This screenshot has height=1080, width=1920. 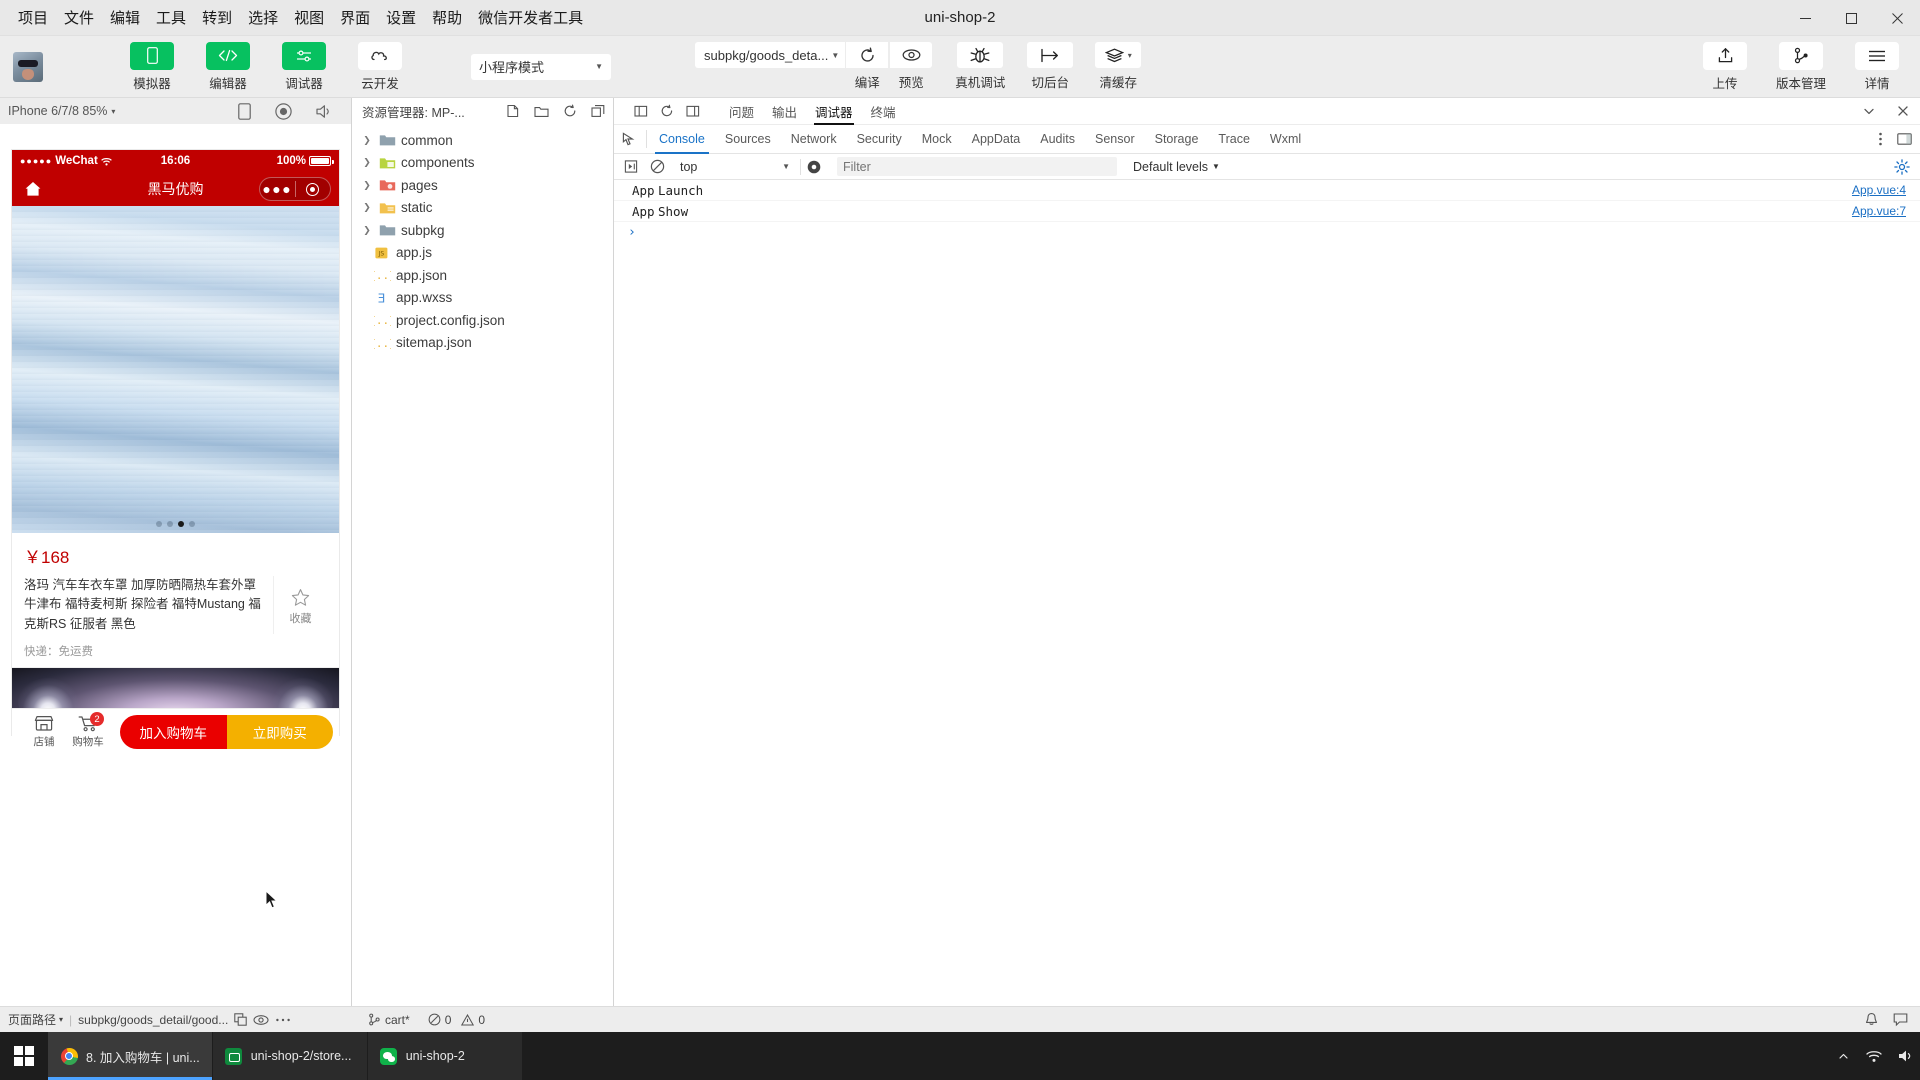 What do you see at coordinates (482, 320) in the screenshot?
I see `tree-file-project-config-json: {..} project.config.json` at bounding box center [482, 320].